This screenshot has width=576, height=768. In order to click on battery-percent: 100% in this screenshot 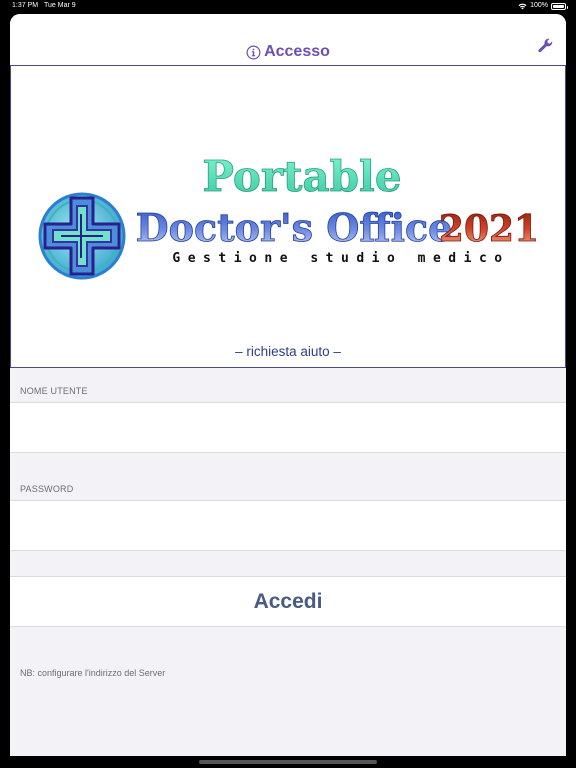, I will do `click(539, 5)`.